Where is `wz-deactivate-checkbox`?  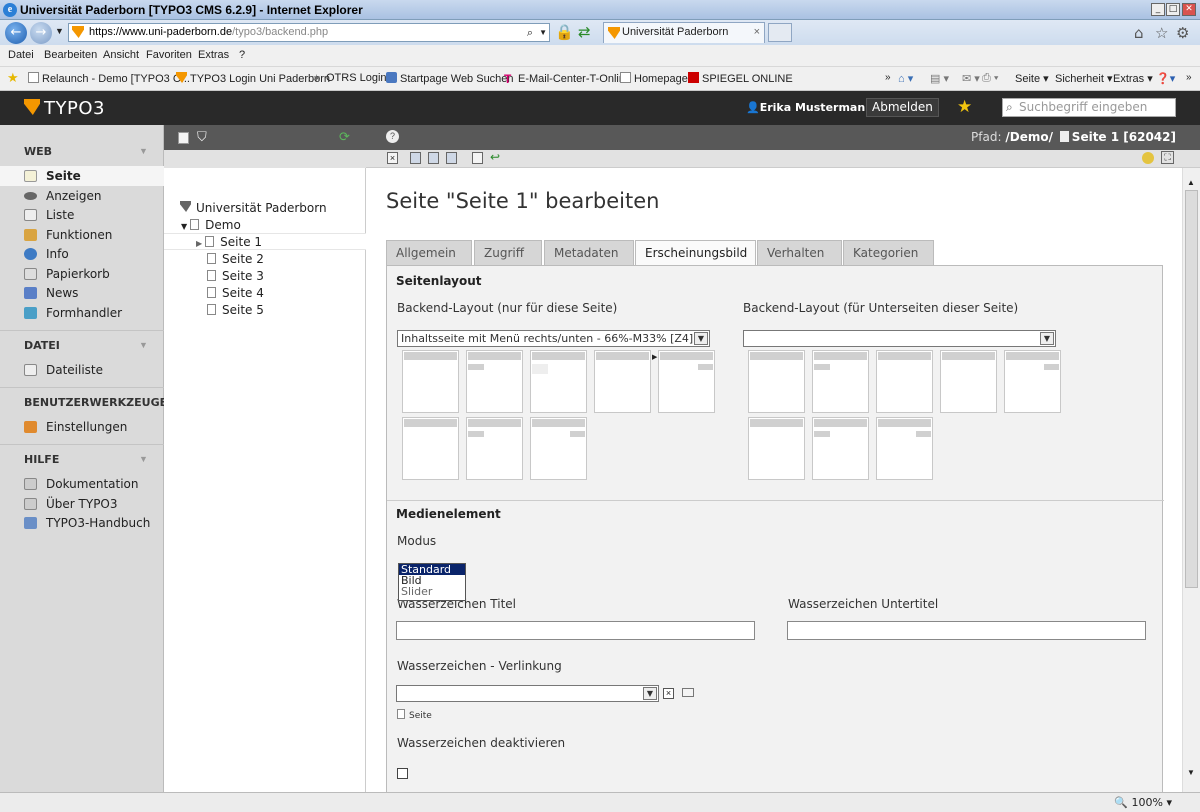
wz-deactivate-checkbox is located at coordinates (402, 773).